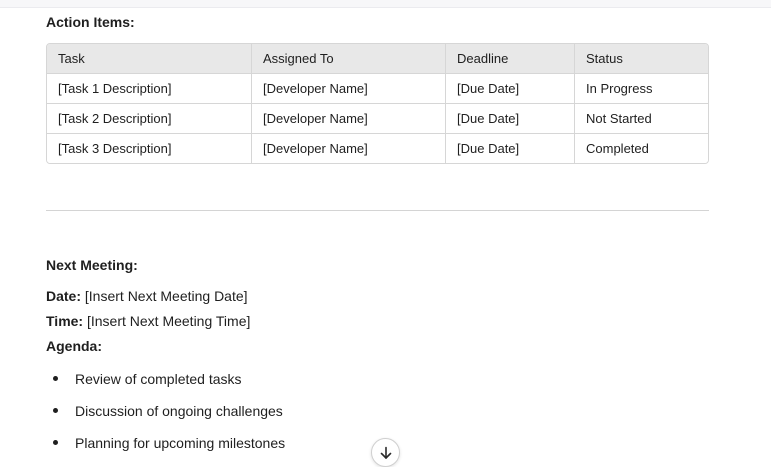 This screenshot has height=467, width=771. I want to click on cell-status: Completed, so click(641, 148).